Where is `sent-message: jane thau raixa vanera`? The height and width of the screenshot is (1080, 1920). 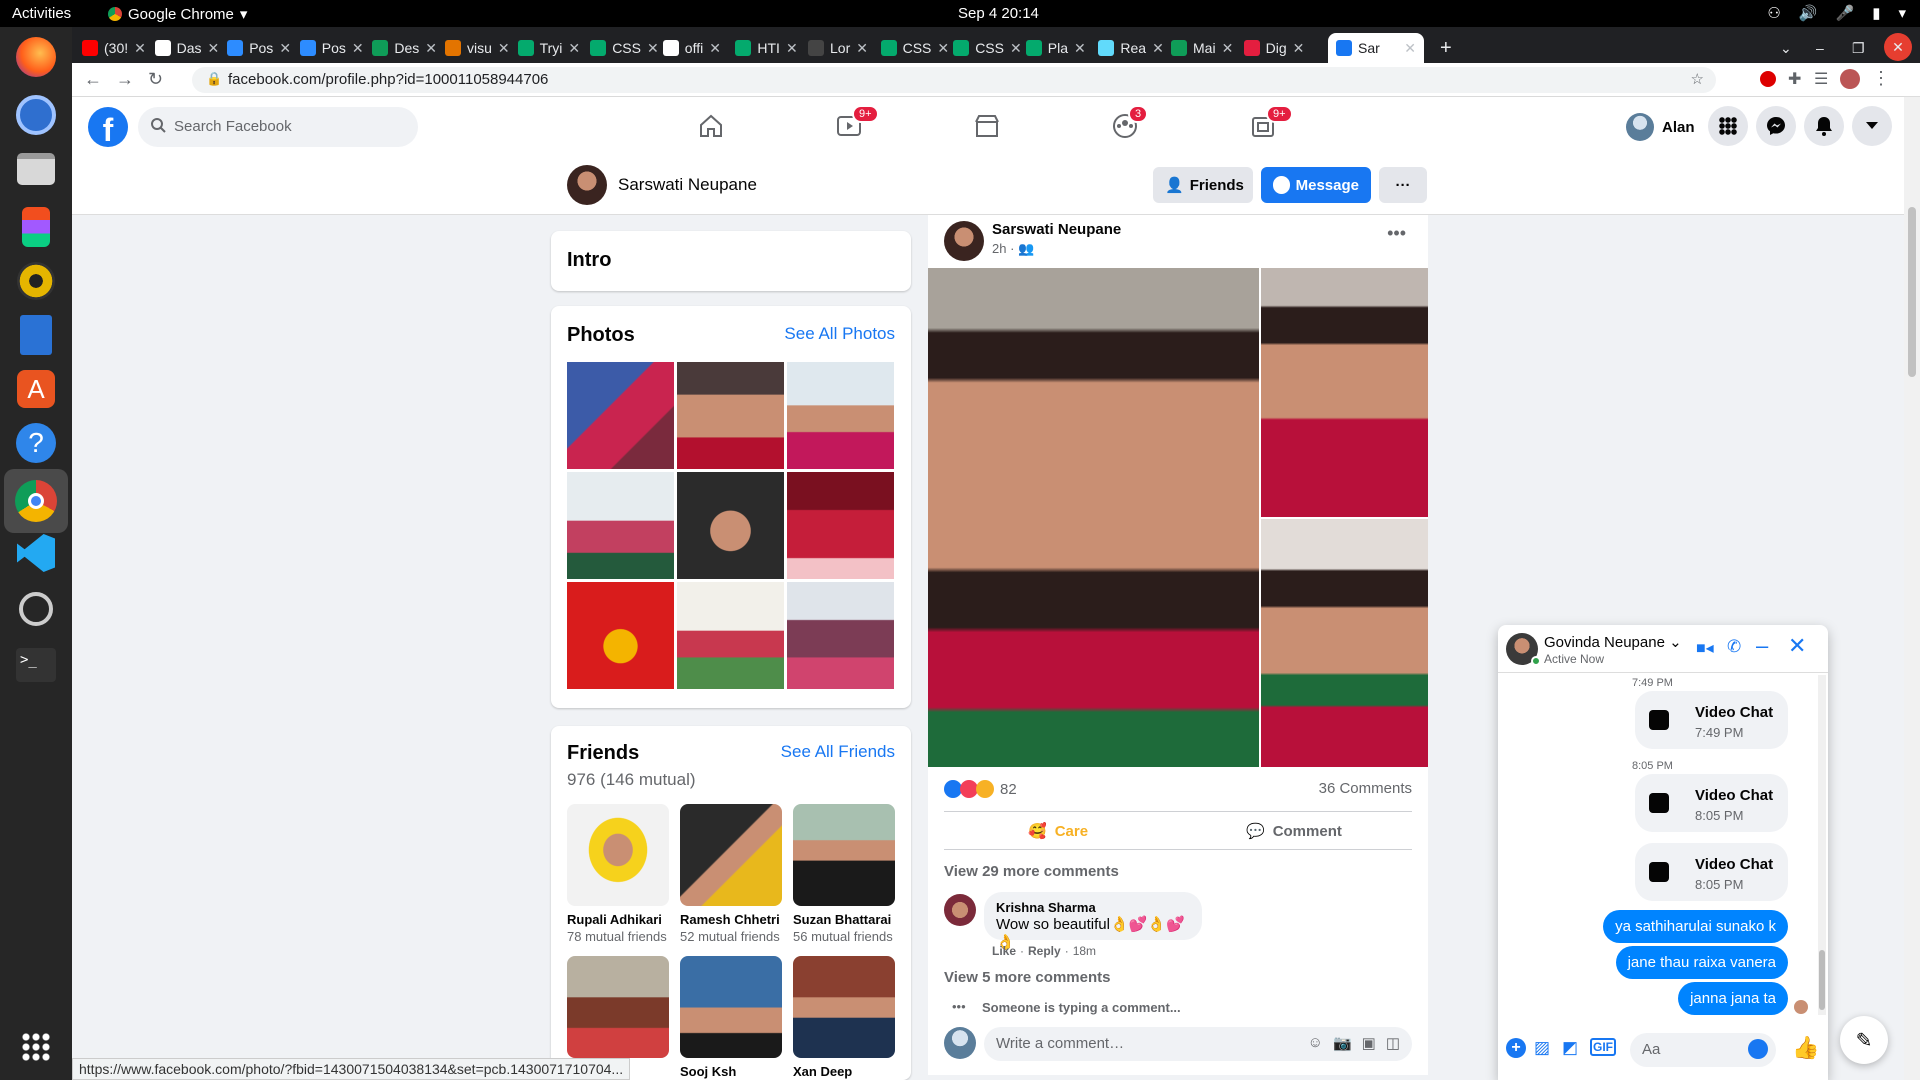 sent-message: jane thau raixa vanera is located at coordinates (1701, 962).